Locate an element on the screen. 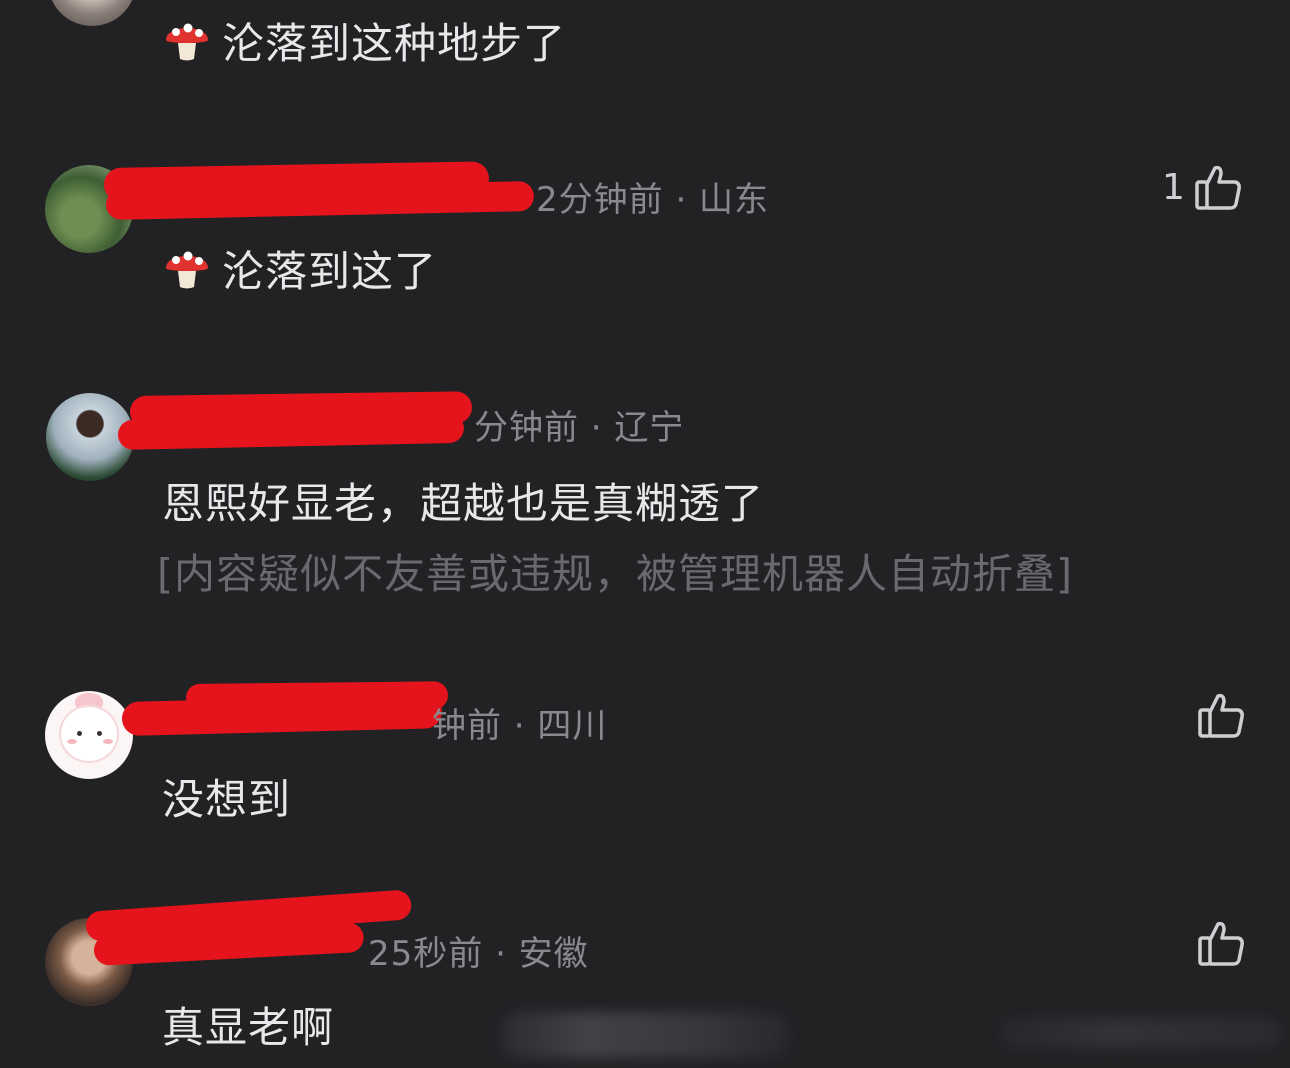  like-button: 1 is located at coordinates (1202, 187).